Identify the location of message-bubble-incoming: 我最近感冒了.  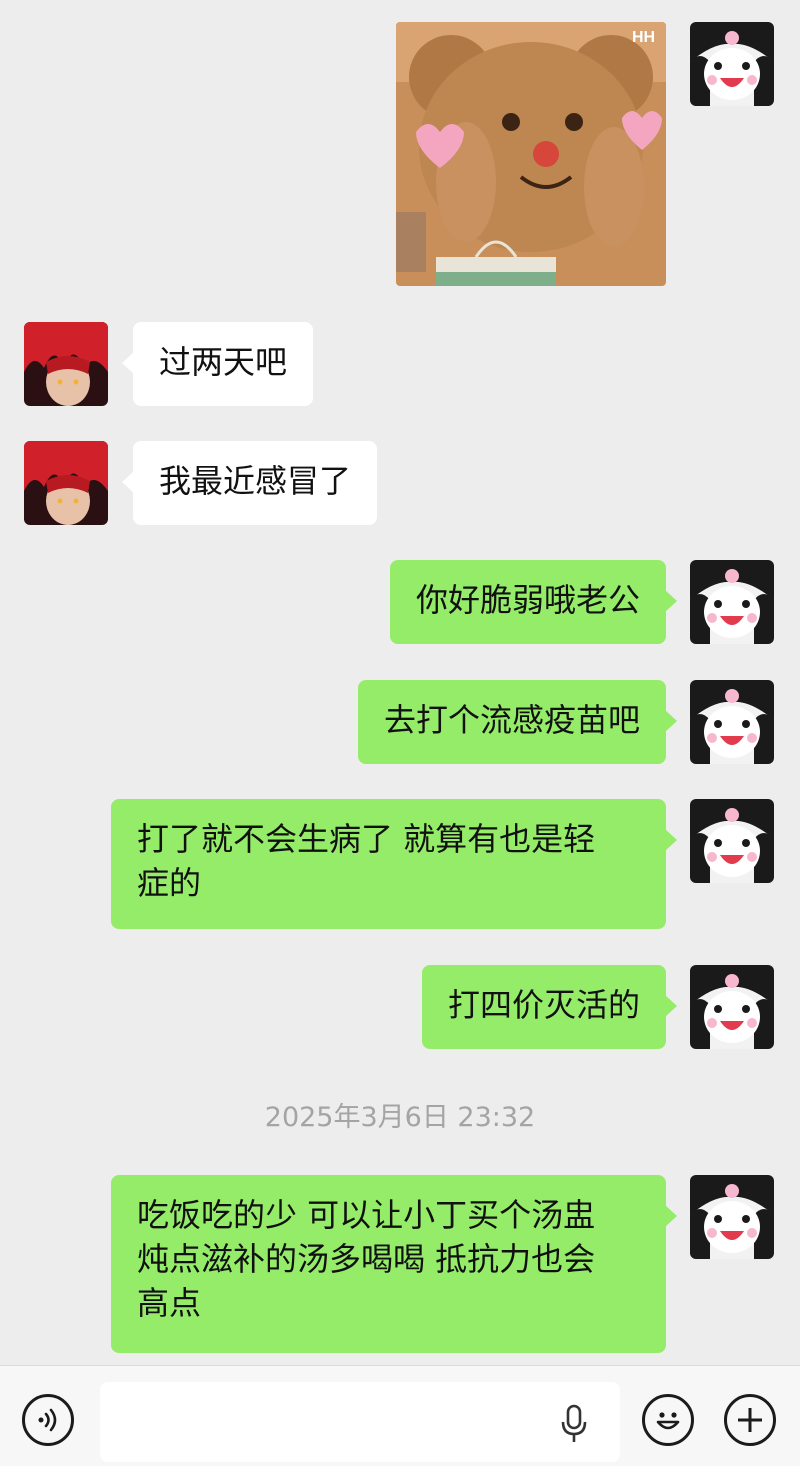
(249, 483).